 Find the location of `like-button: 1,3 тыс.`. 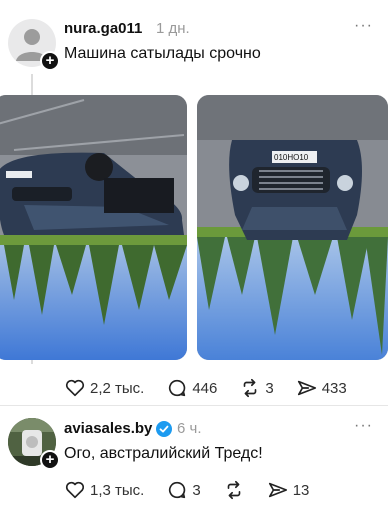

like-button: 1,3 тыс. is located at coordinates (104, 490).